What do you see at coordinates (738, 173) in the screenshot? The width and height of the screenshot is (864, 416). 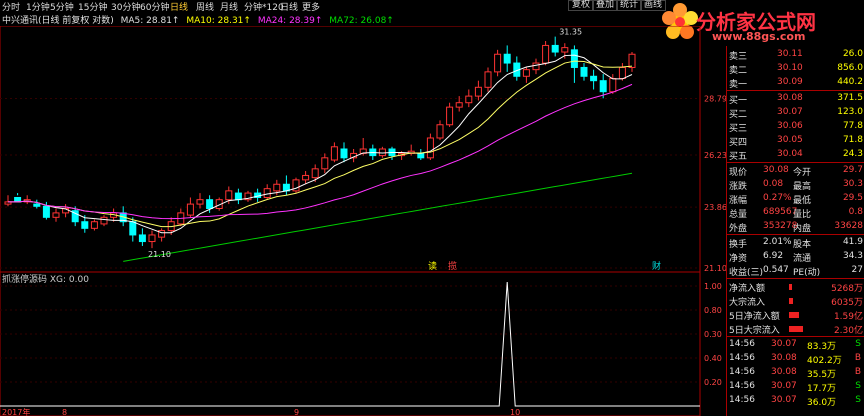 I see `stat-label: 现价` at bounding box center [738, 173].